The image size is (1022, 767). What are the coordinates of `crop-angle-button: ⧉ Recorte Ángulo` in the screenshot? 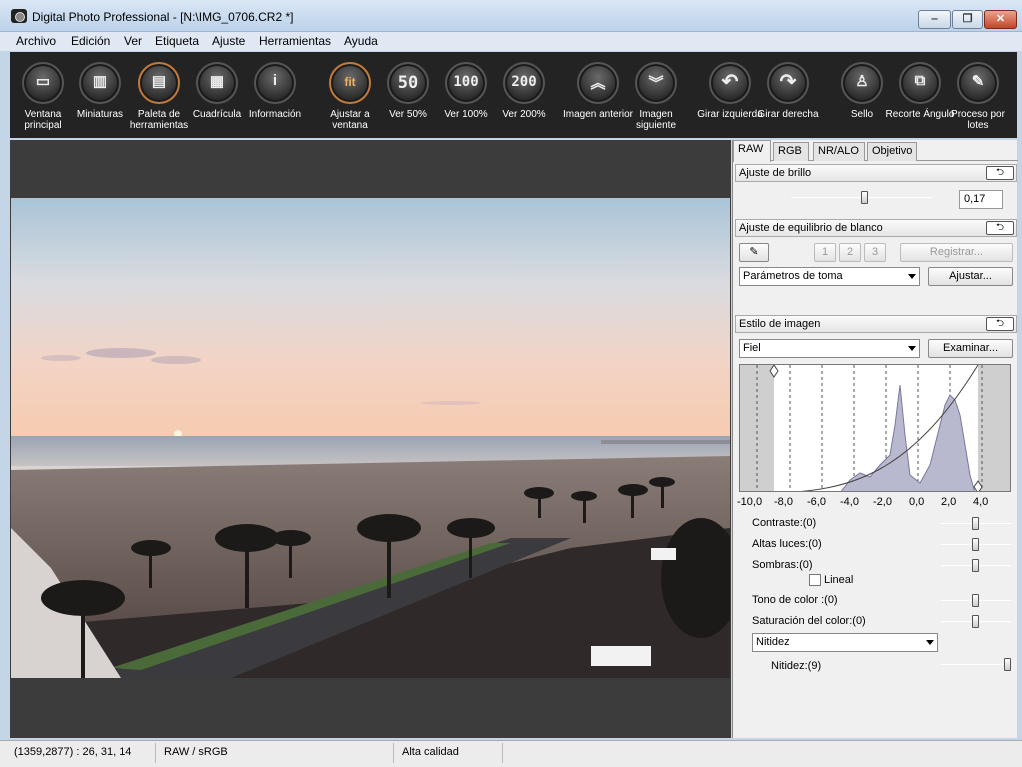 It's located at (920, 95).